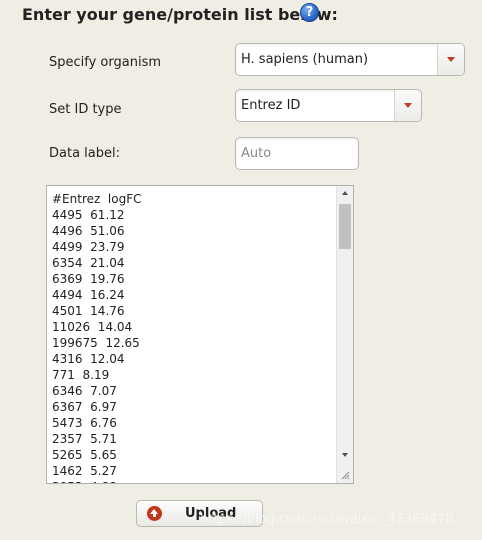 Image resolution: width=482 pixels, height=540 pixels. I want to click on gene-list-line: 6367 6.97, so click(84, 407).